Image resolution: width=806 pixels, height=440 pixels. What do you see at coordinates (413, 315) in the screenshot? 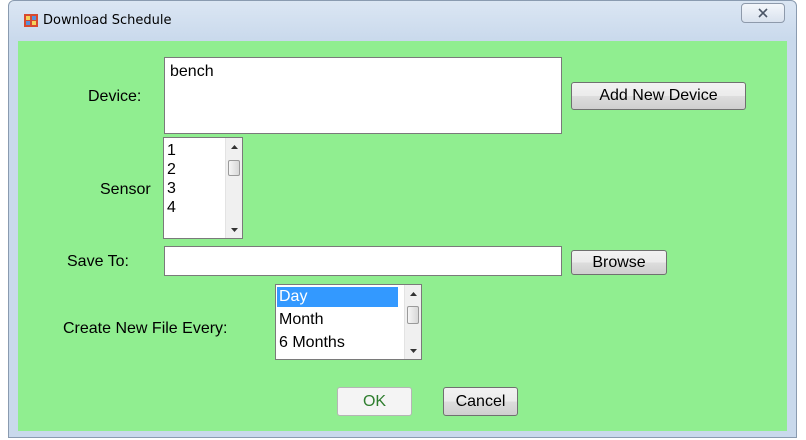
I see `frequency-scroll-thumb` at bounding box center [413, 315].